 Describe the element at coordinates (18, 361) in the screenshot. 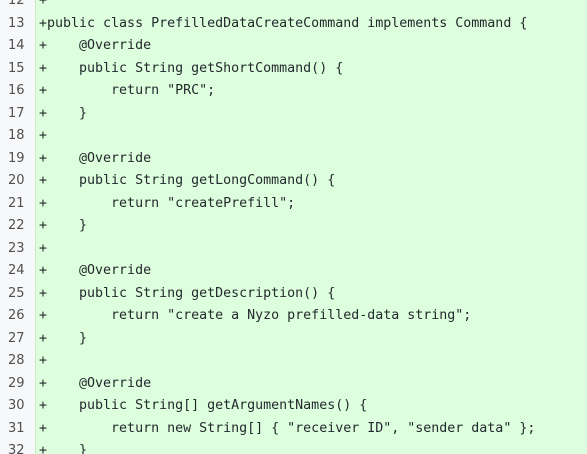

I see `line-number: 28` at that location.